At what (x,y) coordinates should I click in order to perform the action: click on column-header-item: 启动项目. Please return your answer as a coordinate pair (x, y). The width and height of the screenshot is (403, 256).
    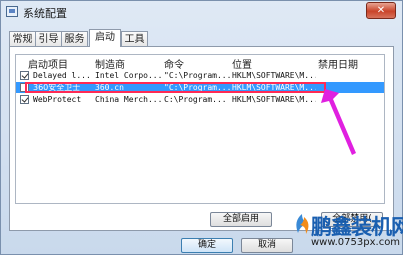
    Looking at the image, I should click on (48, 63).